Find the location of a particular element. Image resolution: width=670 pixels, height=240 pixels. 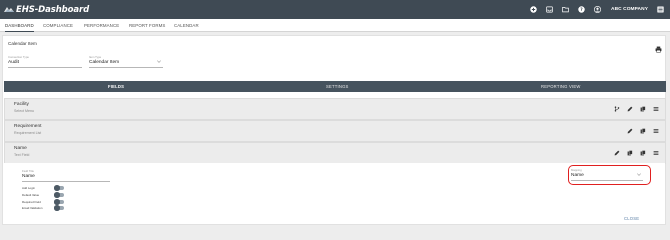

option-label: Add Login is located at coordinates (29, 188).